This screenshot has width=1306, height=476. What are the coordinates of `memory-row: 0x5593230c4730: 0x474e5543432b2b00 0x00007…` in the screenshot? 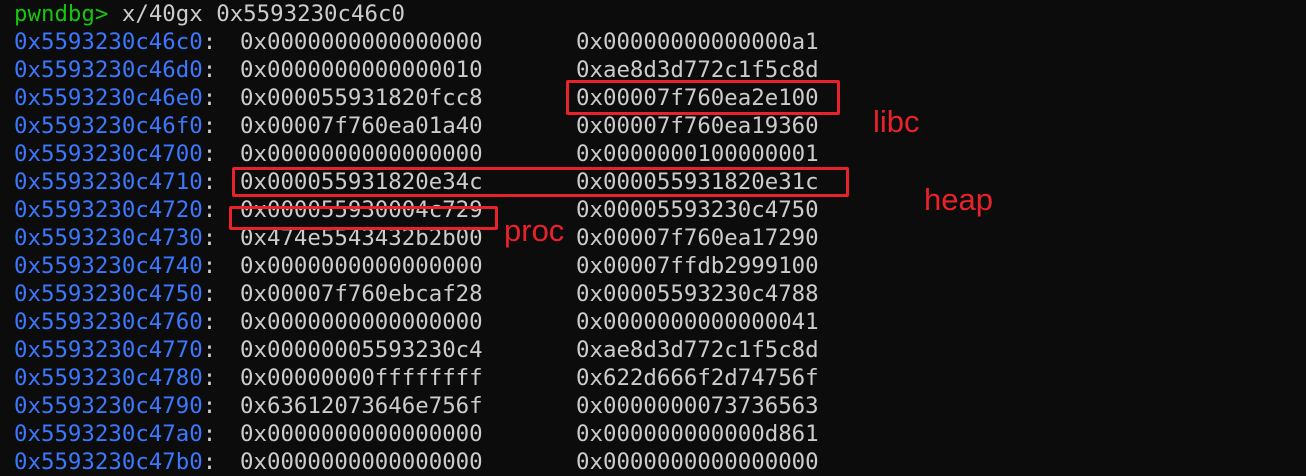 It's located at (416, 238).